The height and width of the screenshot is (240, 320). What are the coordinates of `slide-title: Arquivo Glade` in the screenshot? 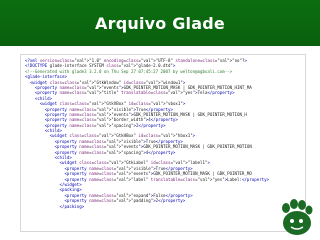 It's located at (160, 23).